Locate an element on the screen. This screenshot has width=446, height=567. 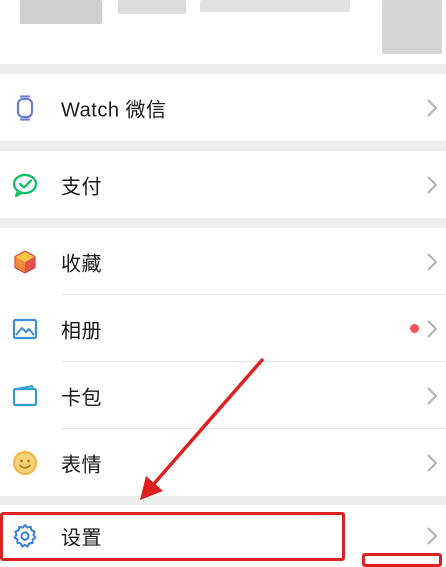
wallet-icon is located at coordinates (25, 185).